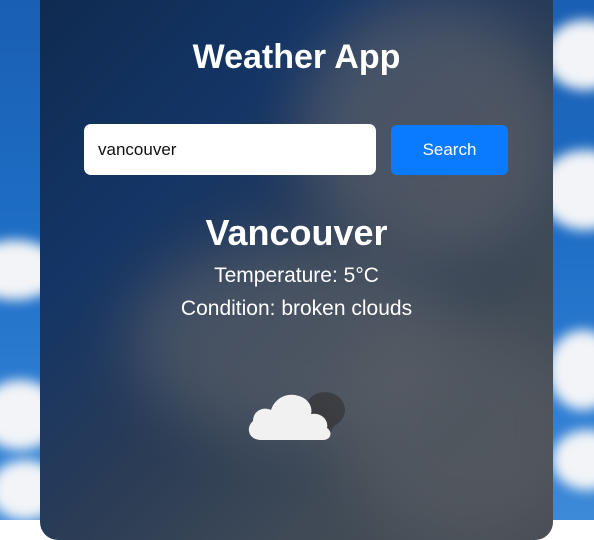  Describe the element at coordinates (296, 416) in the screenshot. I see `broken-clouds-icon` at that location.